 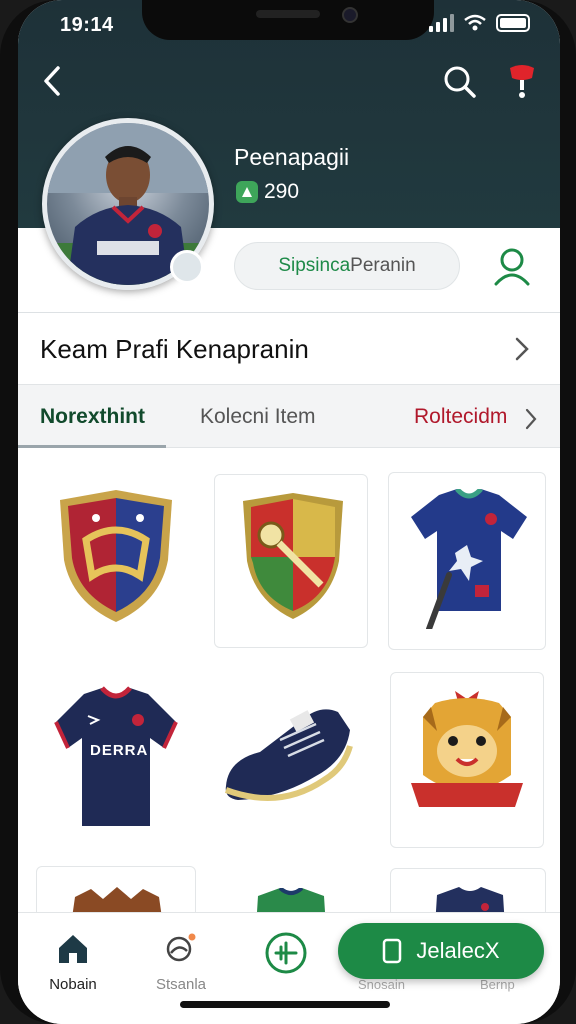 I want to click on person-icon, so click(x=512, y=266).